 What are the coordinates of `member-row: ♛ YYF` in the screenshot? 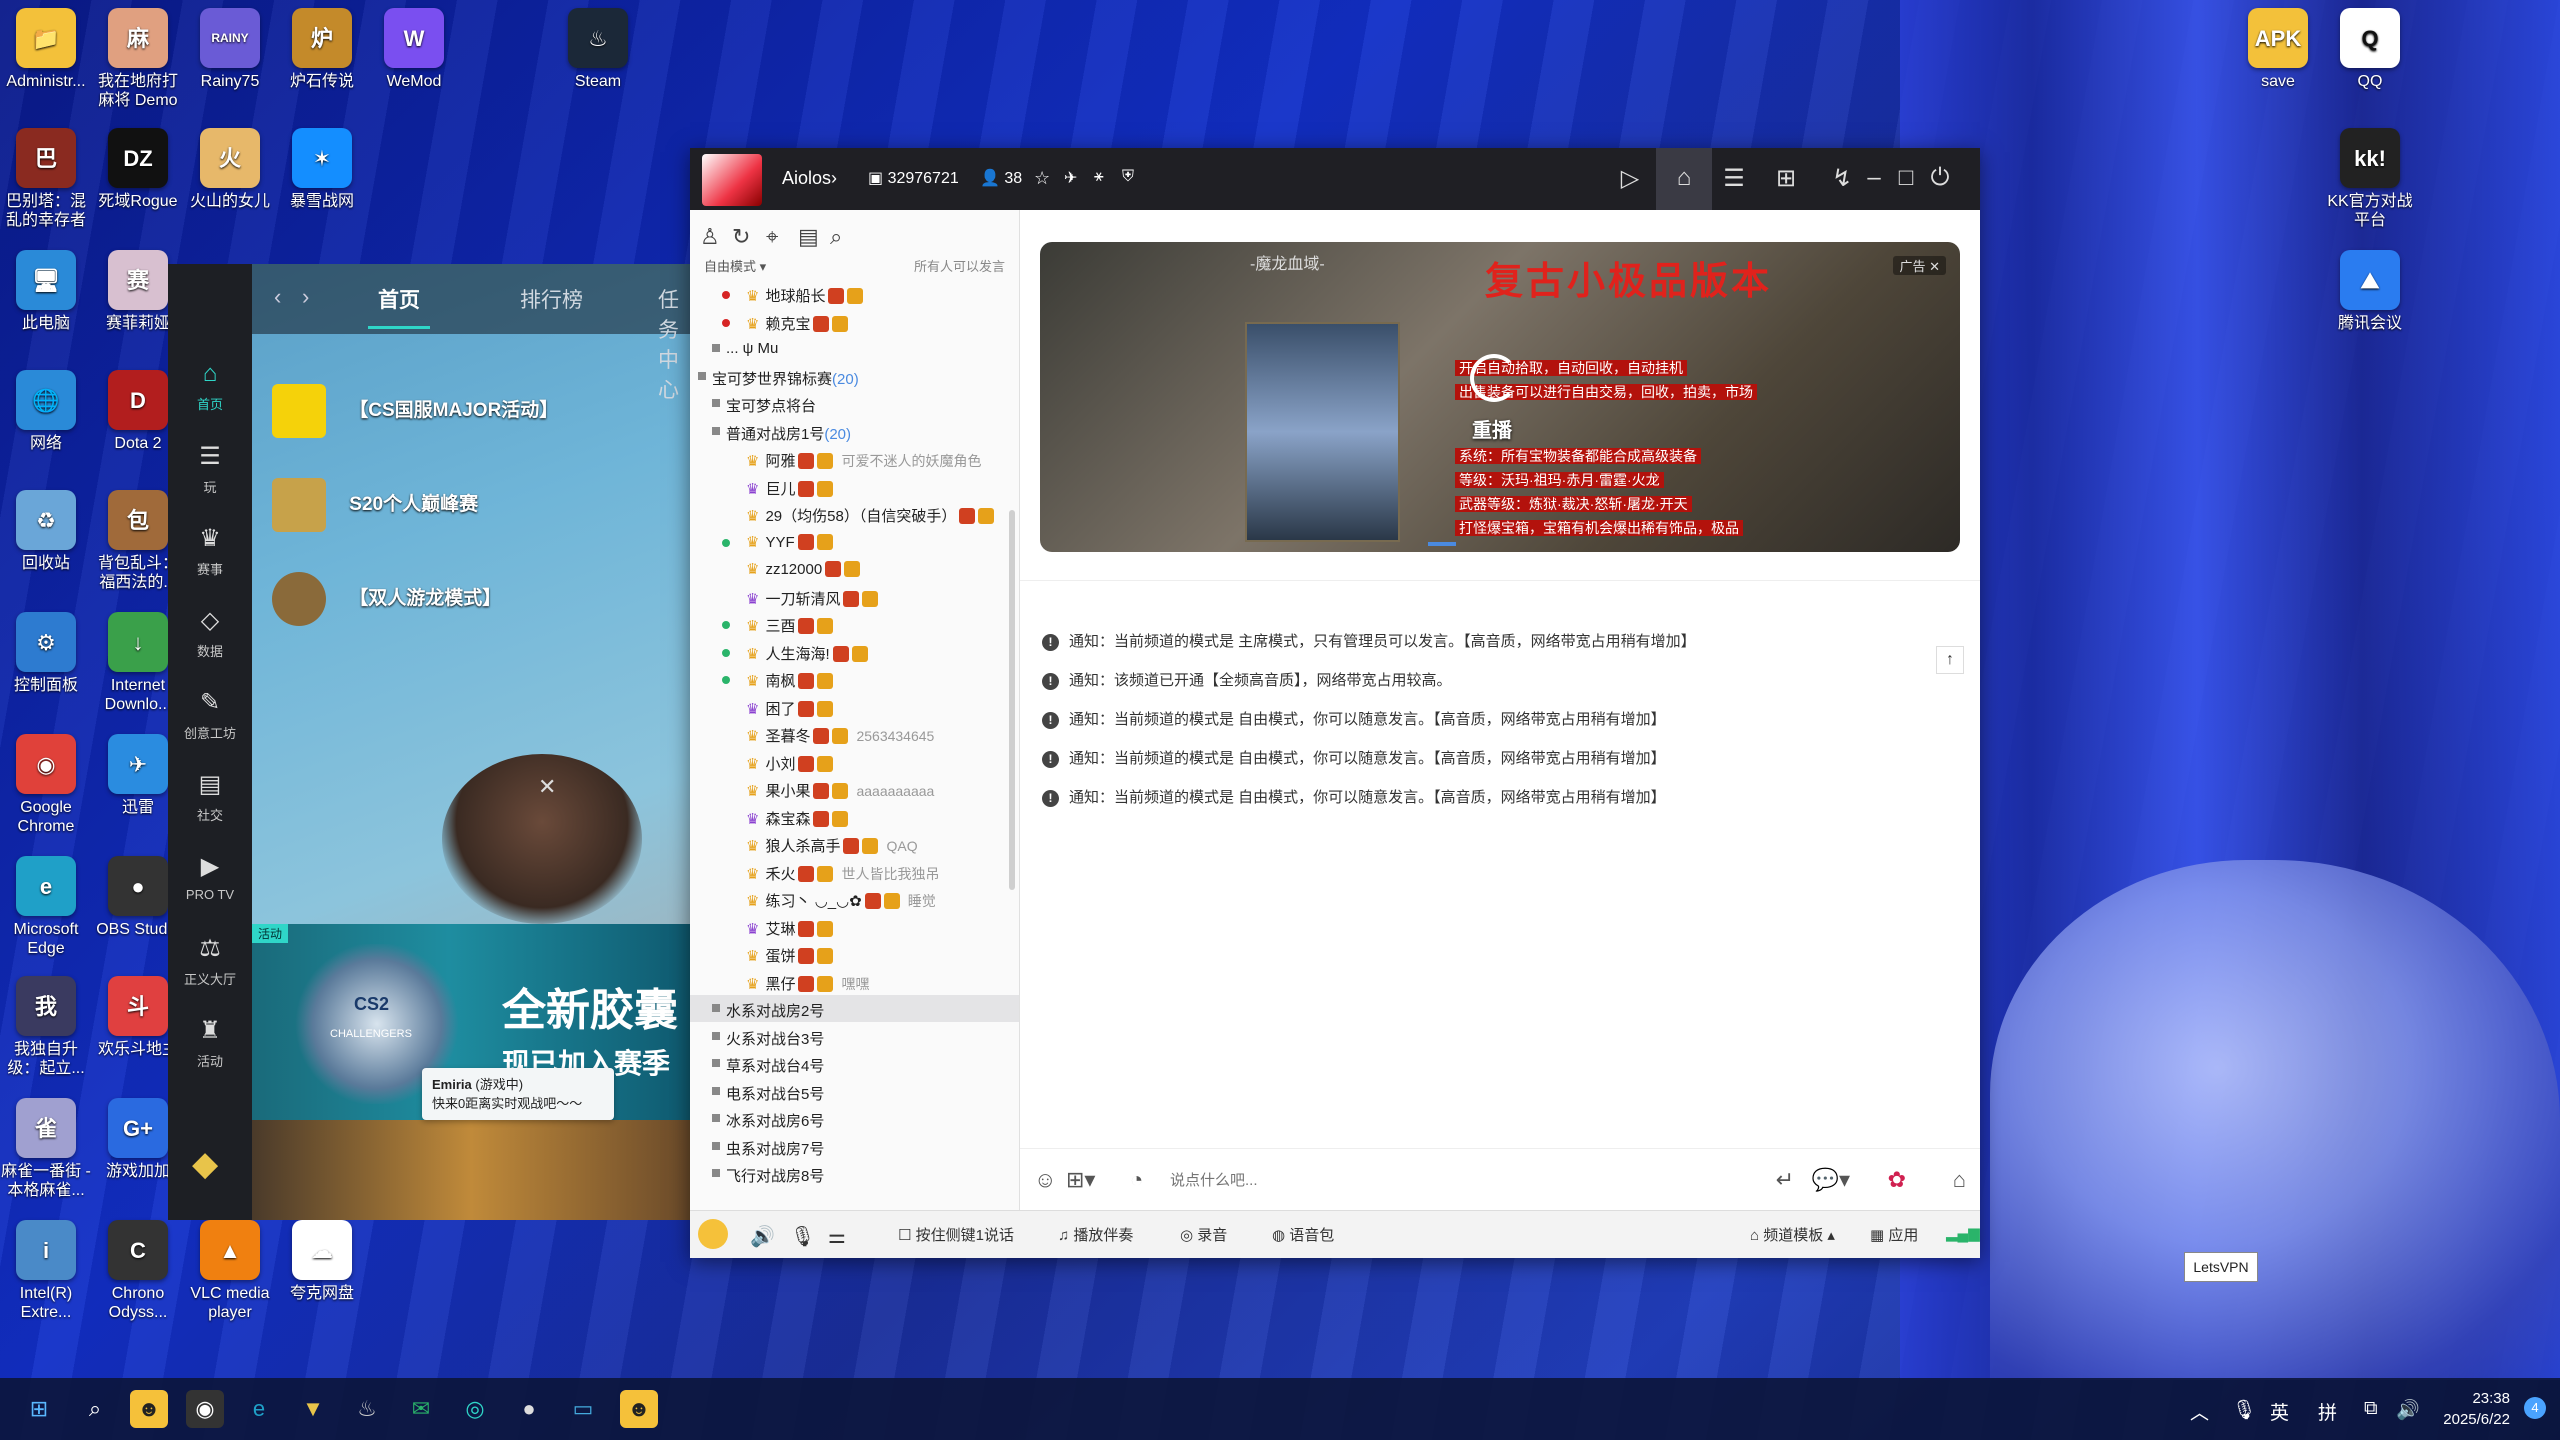 It's located at (854, 541).